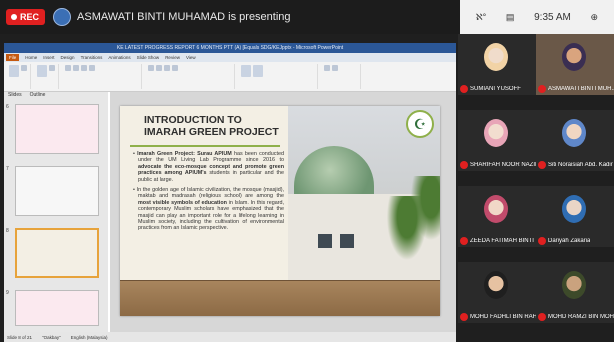 The image size is (614, 342). I want to click on ribbon-tab-slide-show: Slide Show, so click(148, 57).